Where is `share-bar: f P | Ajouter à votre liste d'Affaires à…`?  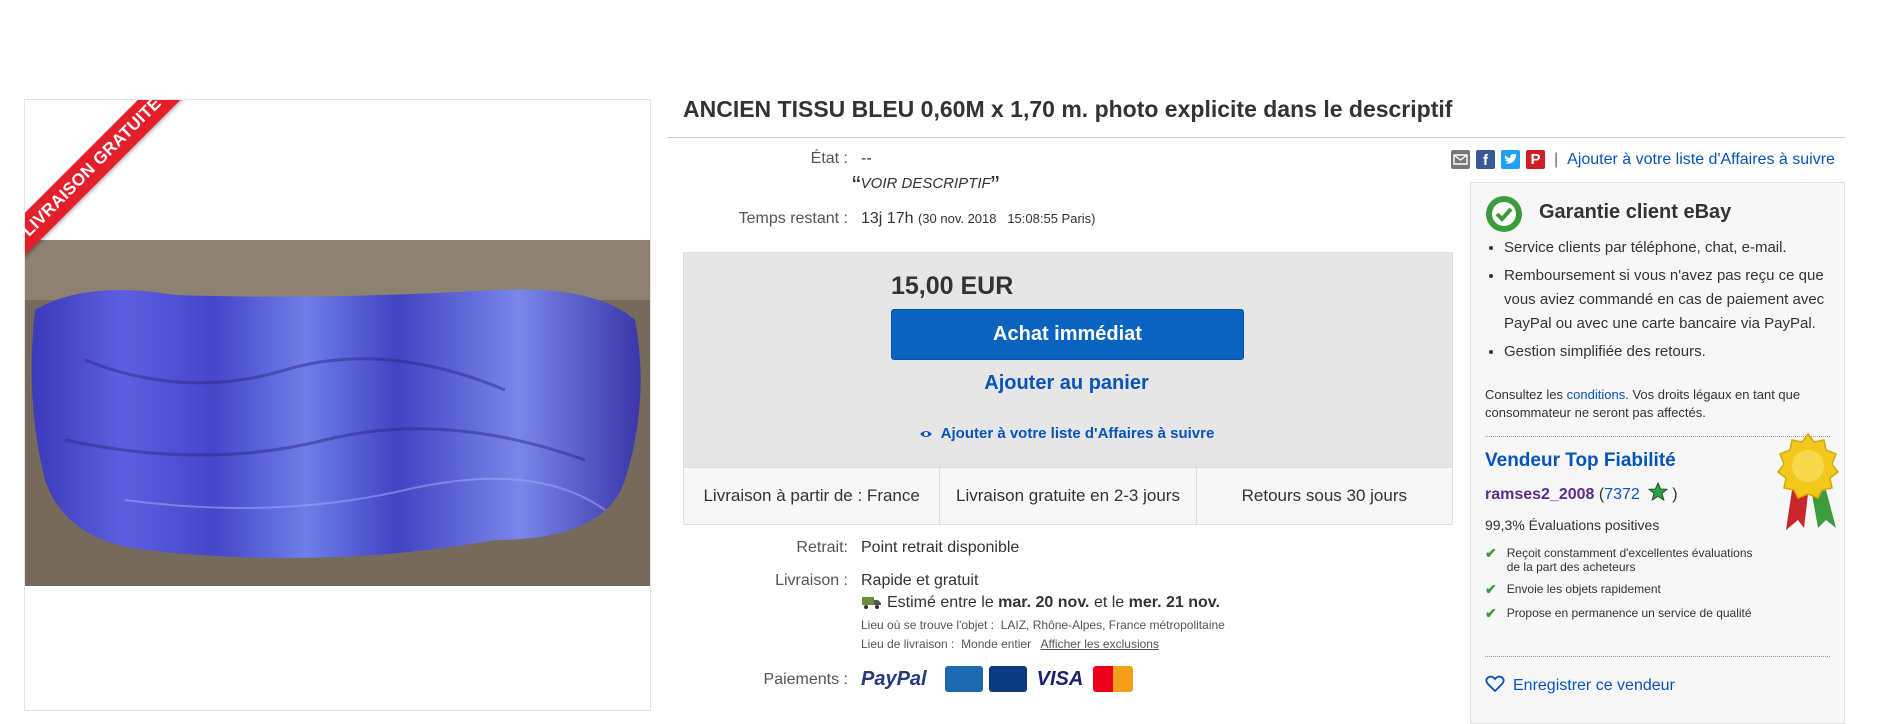
share-bar: f P | Ajouter à votre liste d'Affaires à… is located at coordinates (1643, 159).